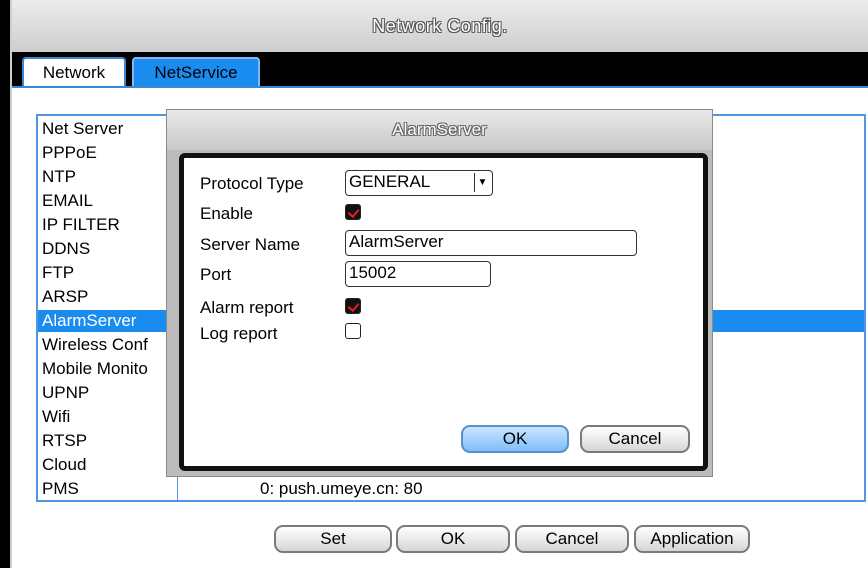  Describe the element at coordinates (635, 439) in the screenshot. I see `dialog-cancel-button: Cancel` at that location.